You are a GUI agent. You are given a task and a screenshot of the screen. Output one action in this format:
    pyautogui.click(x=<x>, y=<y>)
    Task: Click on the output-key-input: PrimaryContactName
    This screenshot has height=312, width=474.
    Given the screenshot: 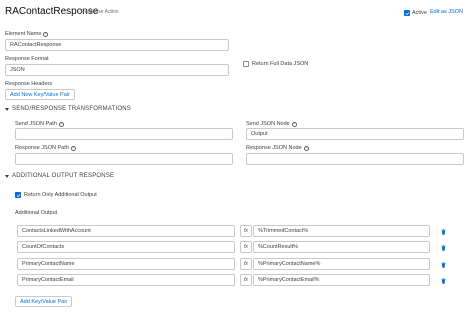 What is the action you would take?
    pyautogui.click(x=126, y=264)
    